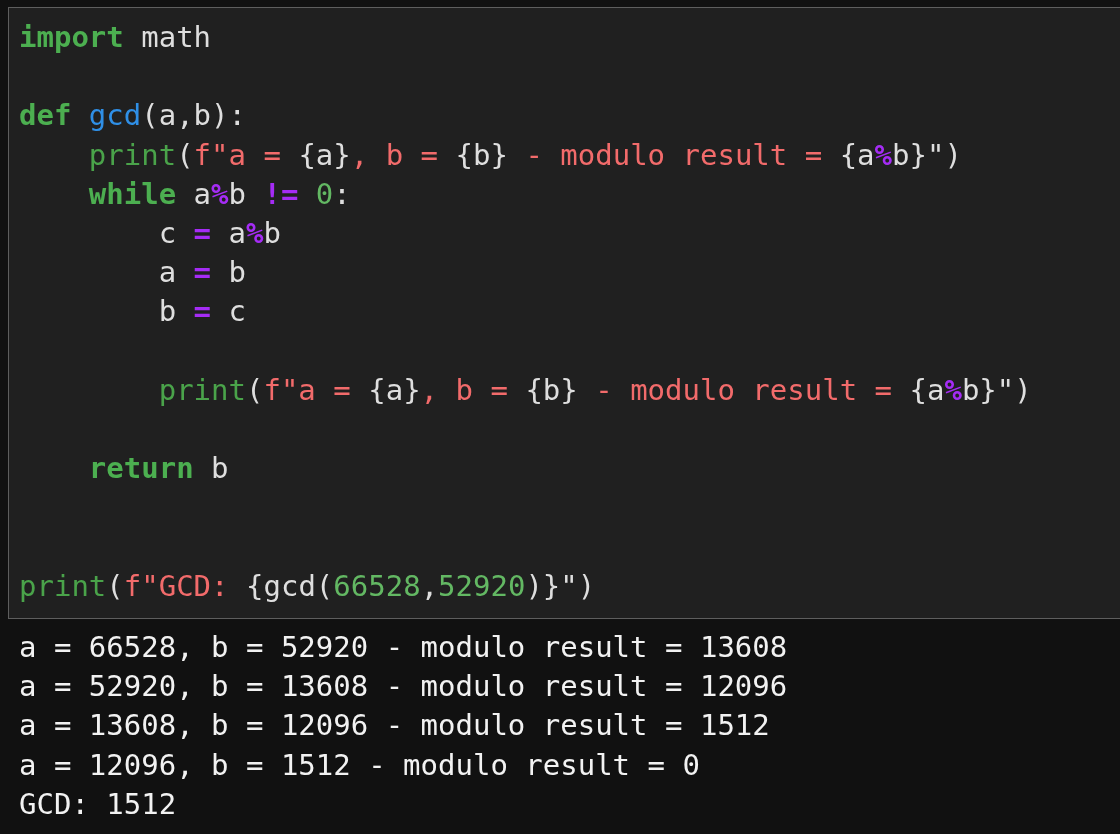 The width and height of the screenshot is (1120, 834). I want to click on code-line: a = b, so click(202, 273).